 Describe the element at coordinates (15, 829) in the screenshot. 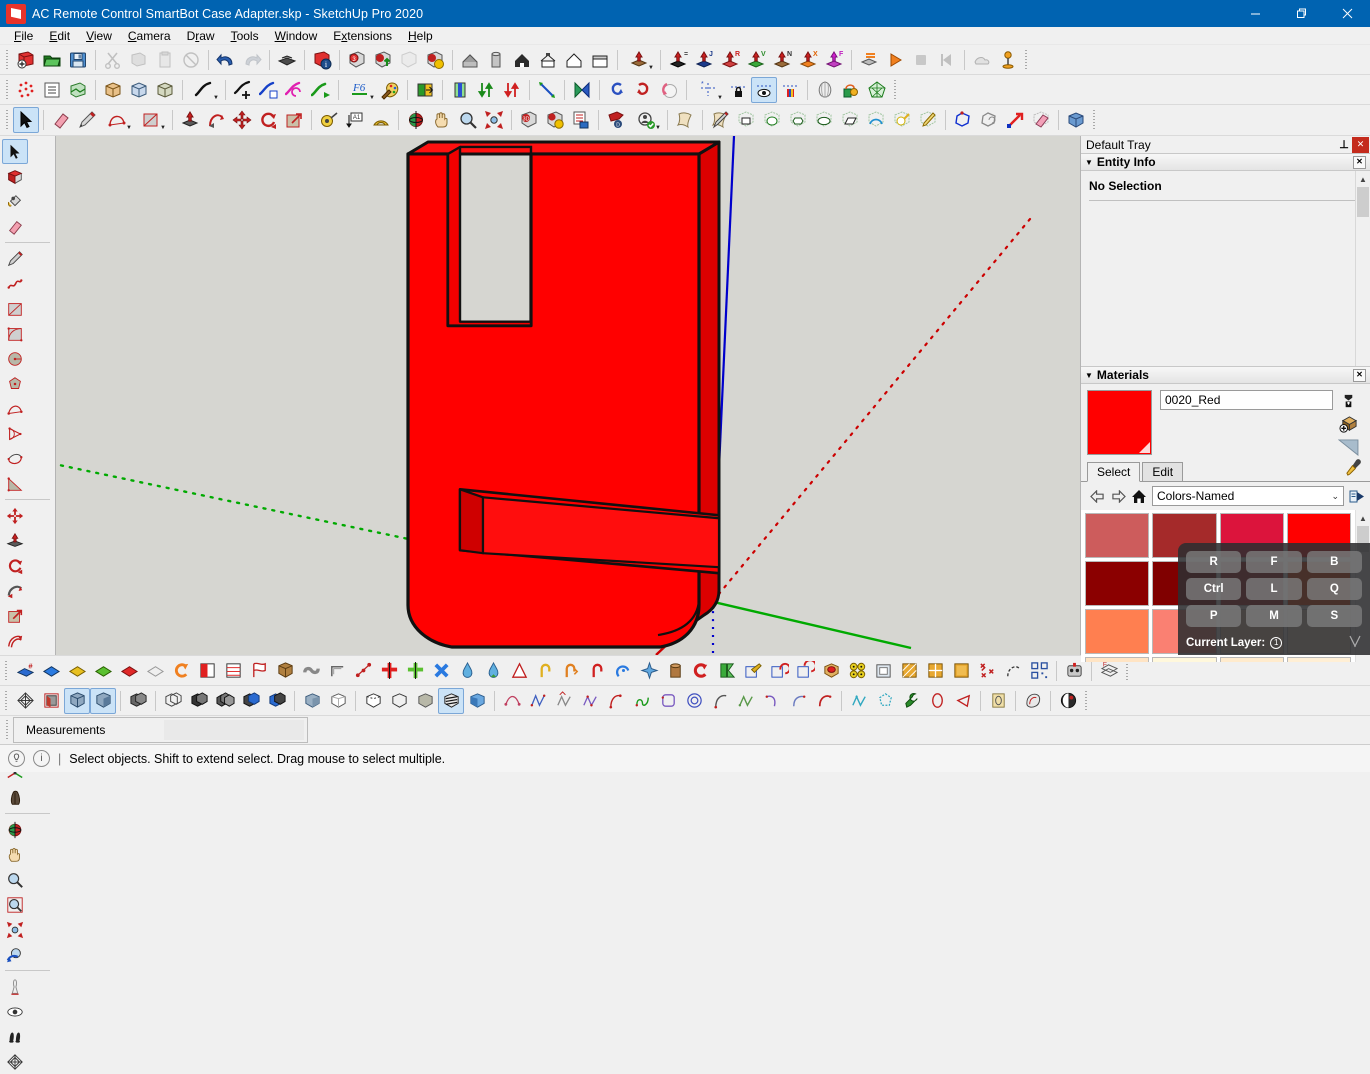

I see `tool-orbit-icon` at that location.